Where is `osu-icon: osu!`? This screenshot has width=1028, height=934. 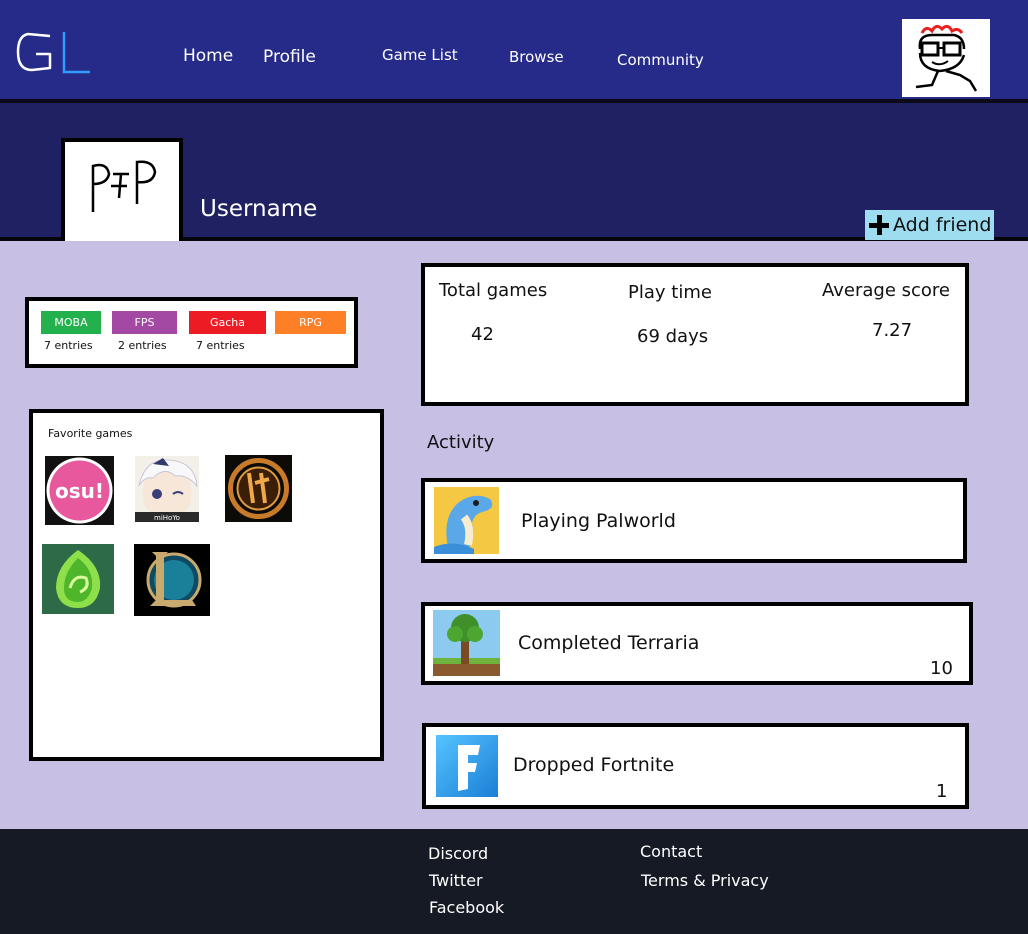
osu-icon: osu! is located at coordinates (79, 490).